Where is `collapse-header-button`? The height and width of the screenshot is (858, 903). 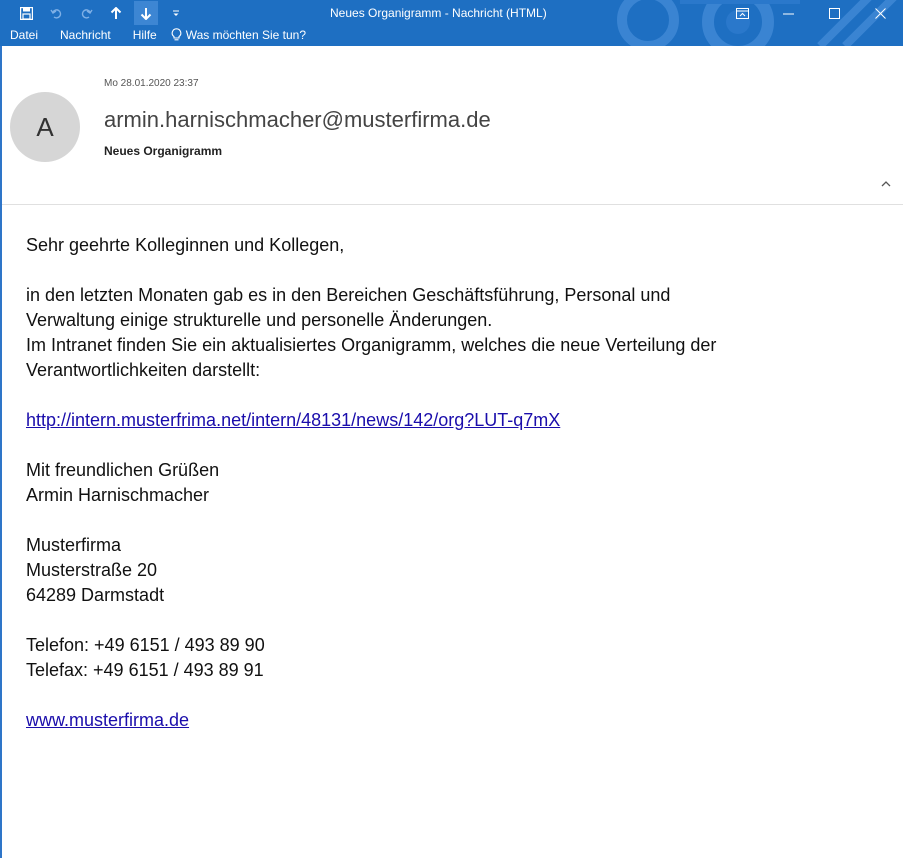 collapse-header-button is located at coordinates (886, 182).